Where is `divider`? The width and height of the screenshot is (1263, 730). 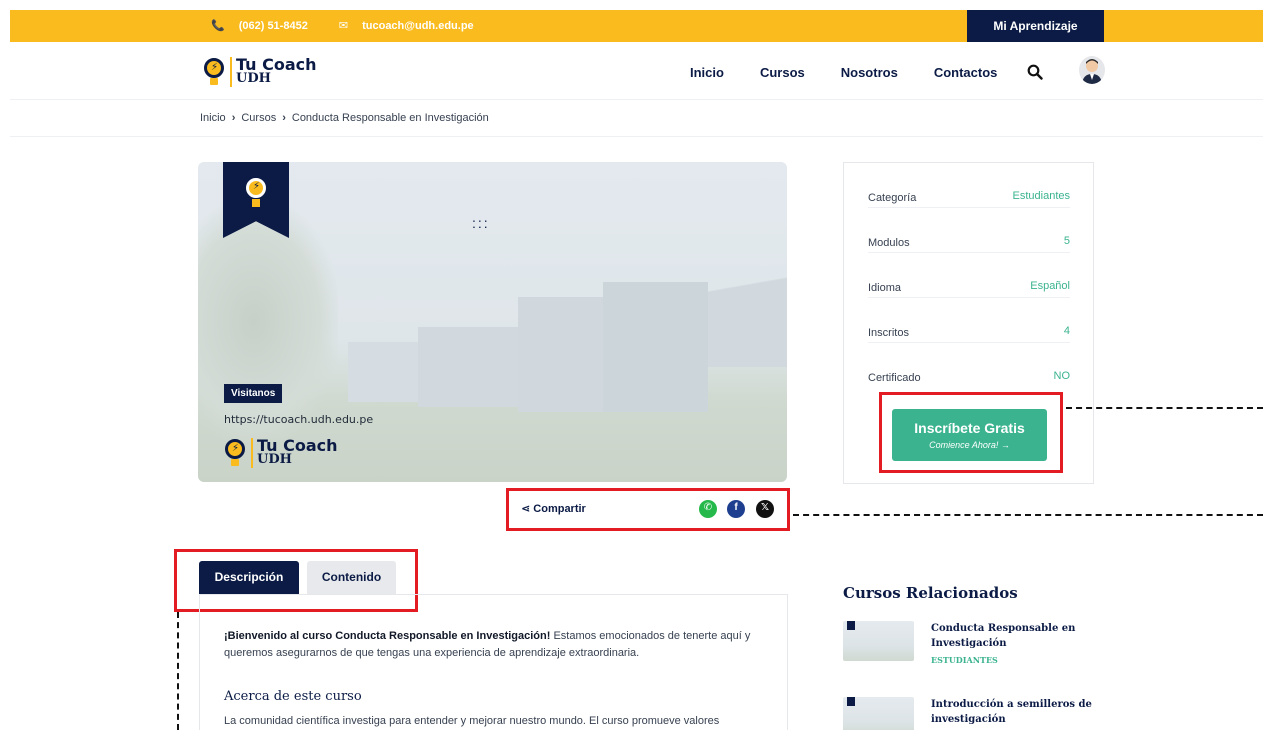
divider is located at coordinates (636, 136).